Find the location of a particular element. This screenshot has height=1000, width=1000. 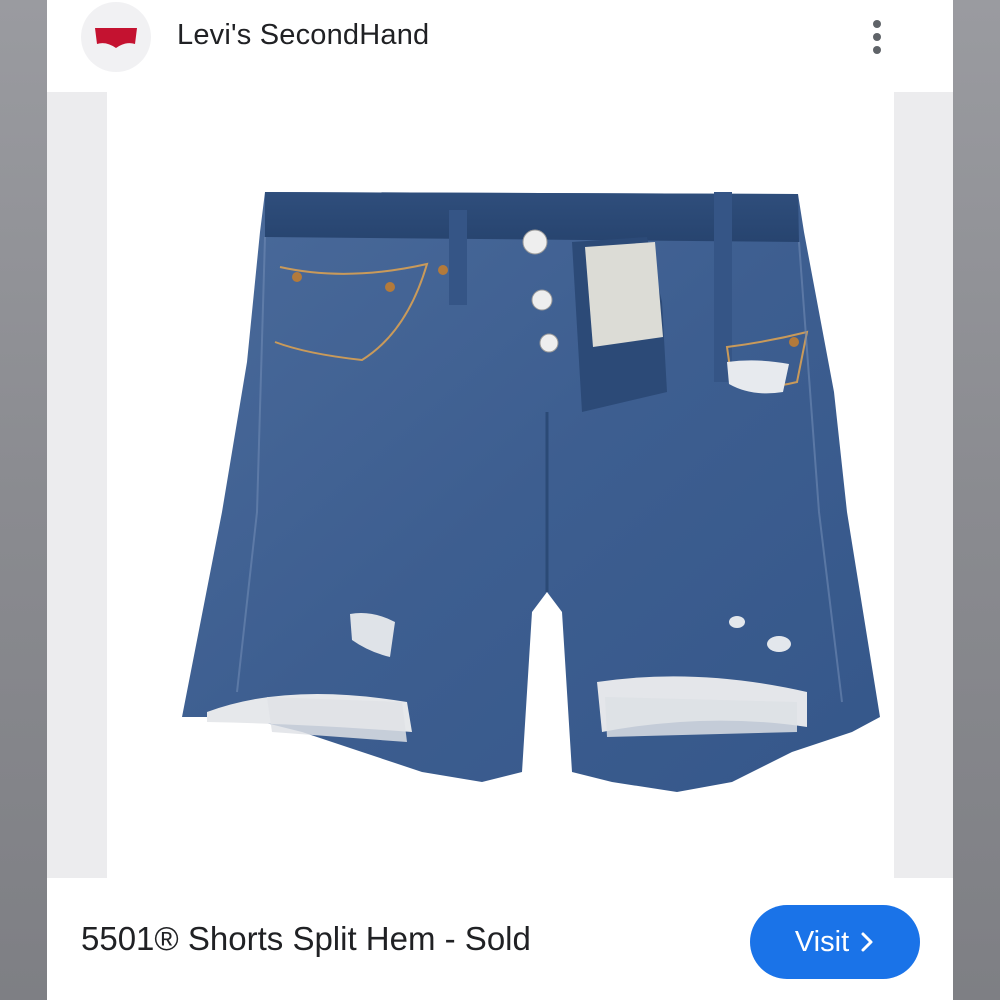

product-title: 5501® Shorts Split Hem - Sold is located at coordinates (306, 939).